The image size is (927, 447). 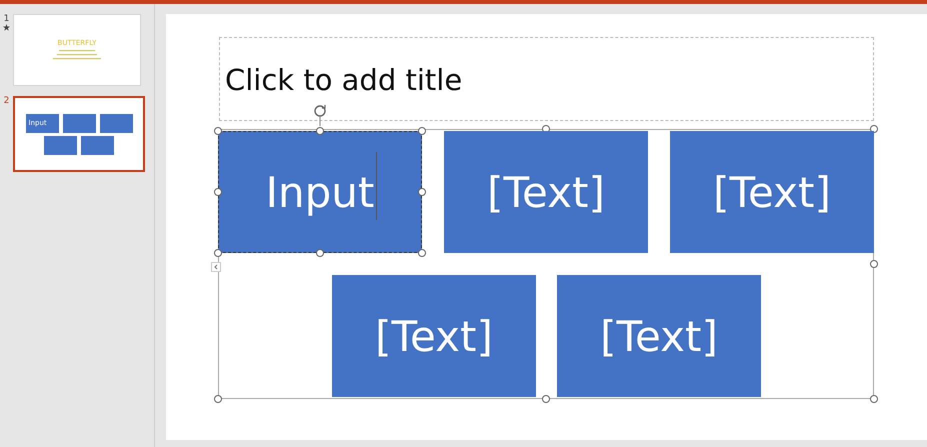 I want to click on rotate-handle-icon, so click(x=320, y=115).